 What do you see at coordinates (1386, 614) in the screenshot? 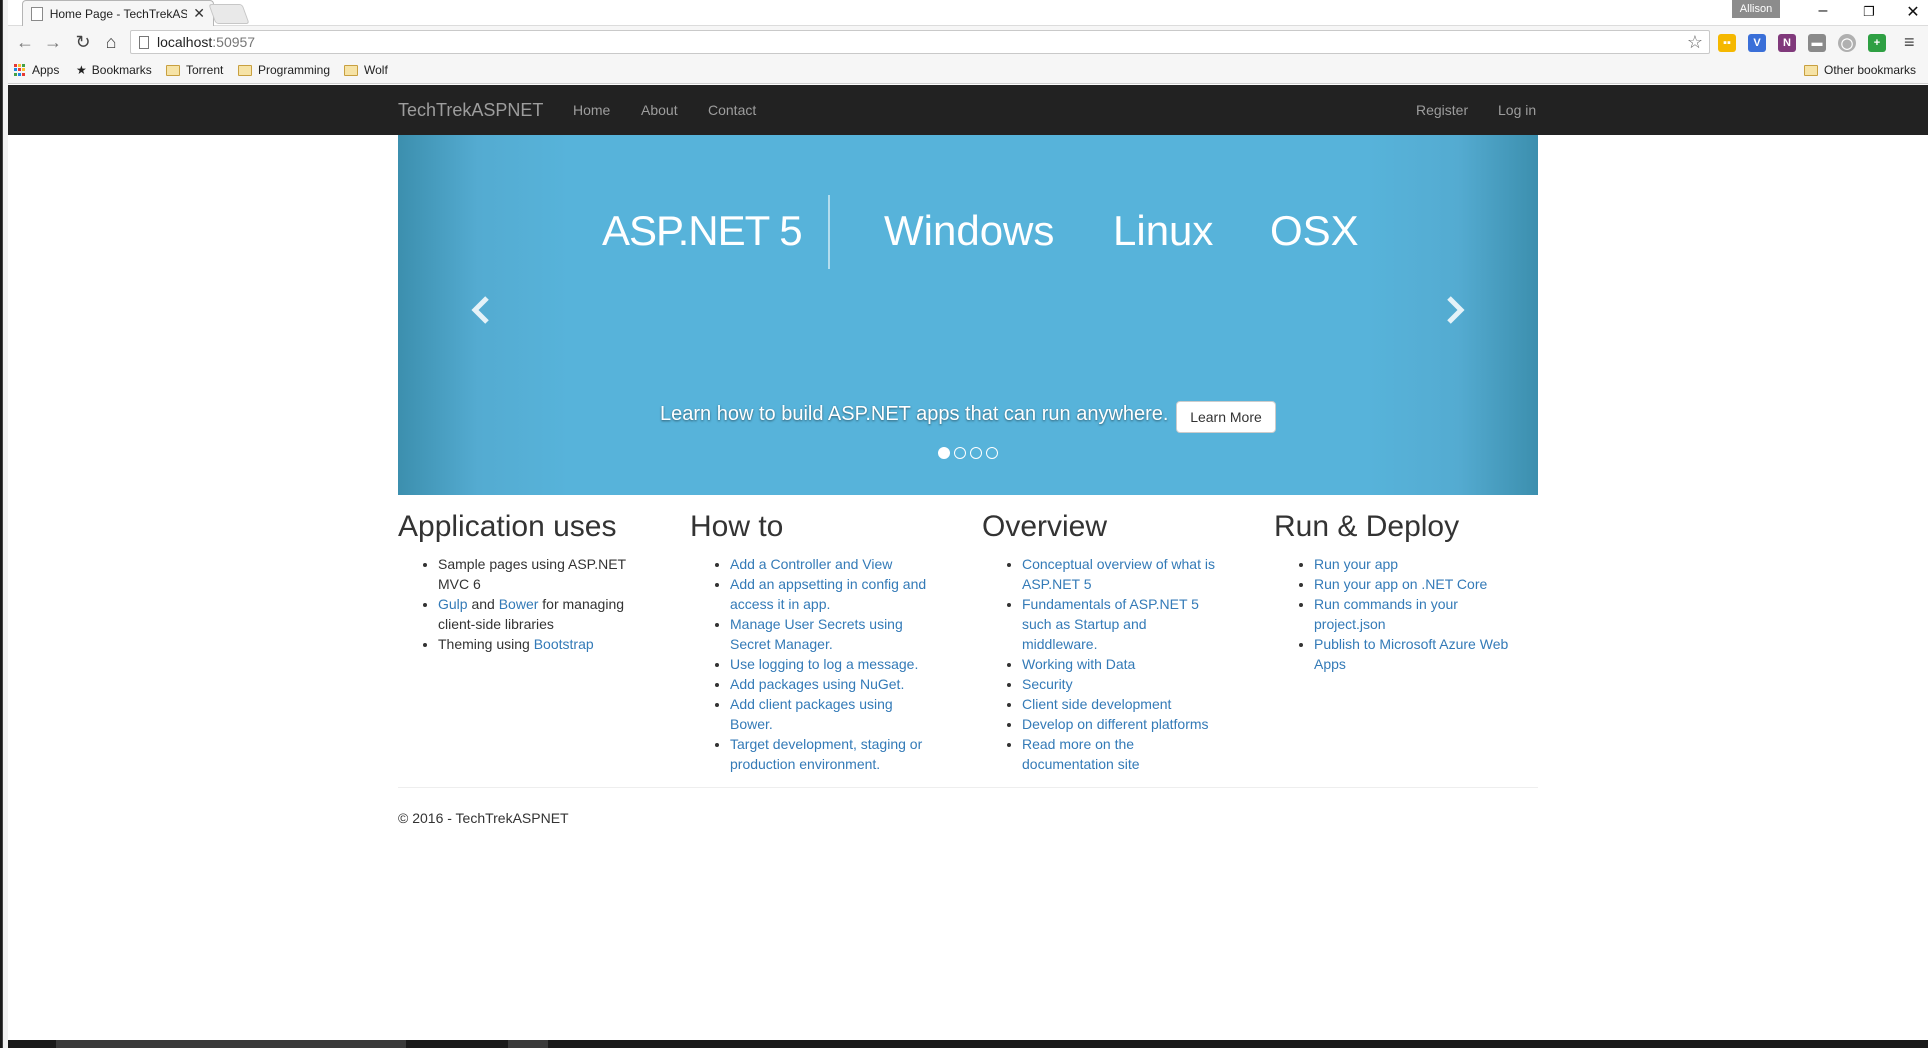
I see `deploy-link: Run commands in your project.json` at bounding box center [1386, 614].